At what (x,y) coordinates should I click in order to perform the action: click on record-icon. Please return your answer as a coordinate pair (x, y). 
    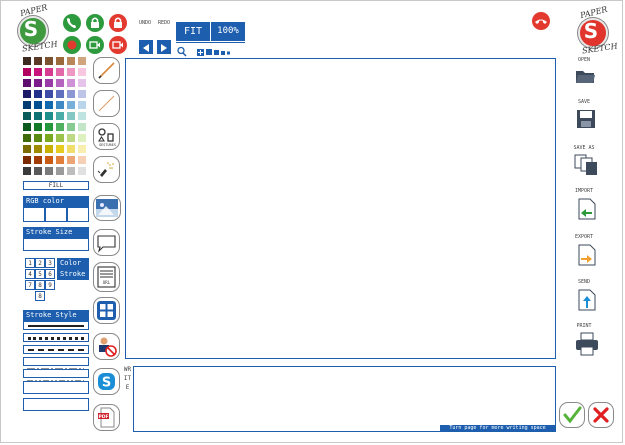
    Looking at the image, I should click on (72, 45).